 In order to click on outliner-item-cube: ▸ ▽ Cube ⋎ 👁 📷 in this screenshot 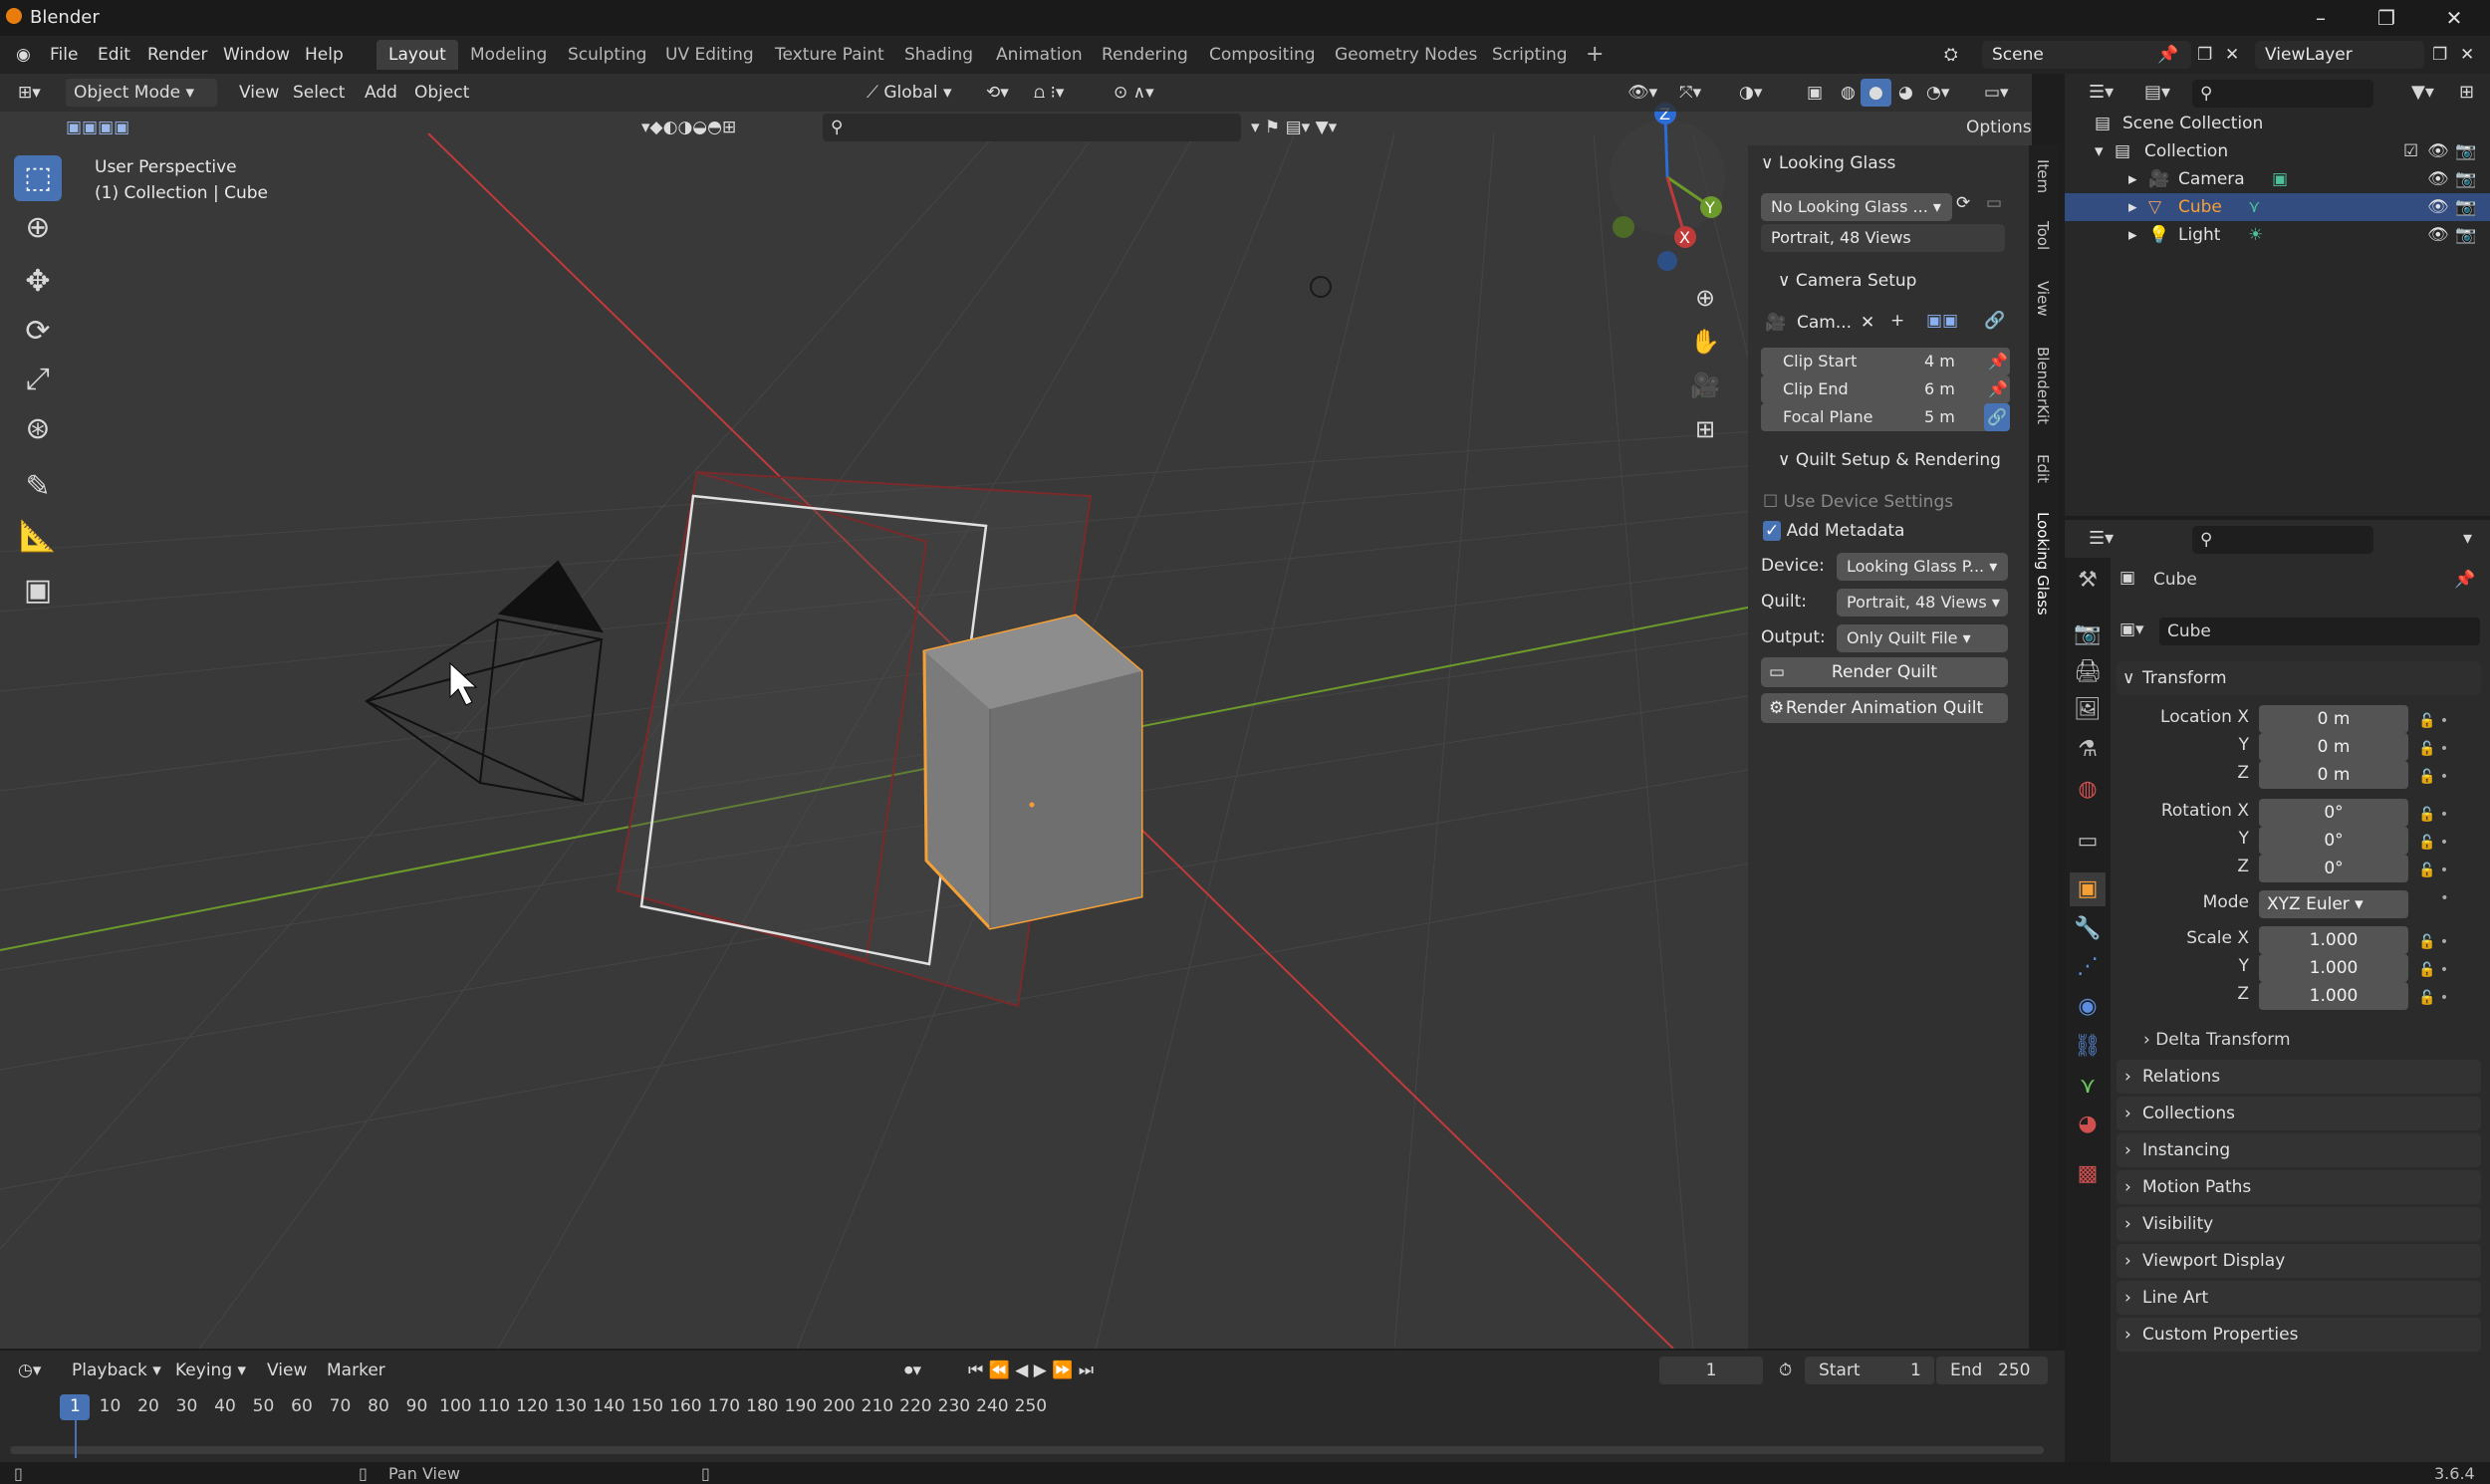, I will do `click(2278, 207)`.